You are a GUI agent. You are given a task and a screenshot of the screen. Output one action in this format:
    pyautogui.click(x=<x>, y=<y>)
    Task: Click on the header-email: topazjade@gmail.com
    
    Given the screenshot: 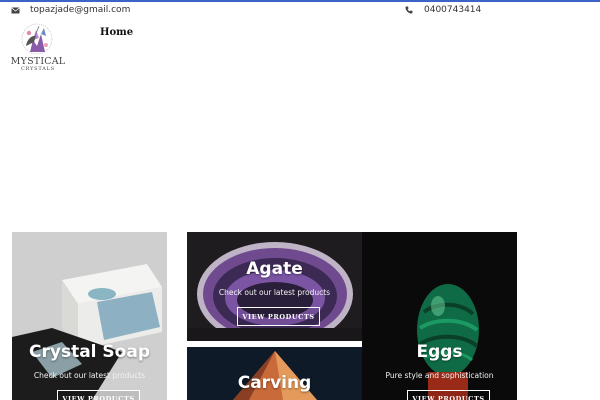 What is the action you would take?
    pyautogui.click(x=70, y=10)
    